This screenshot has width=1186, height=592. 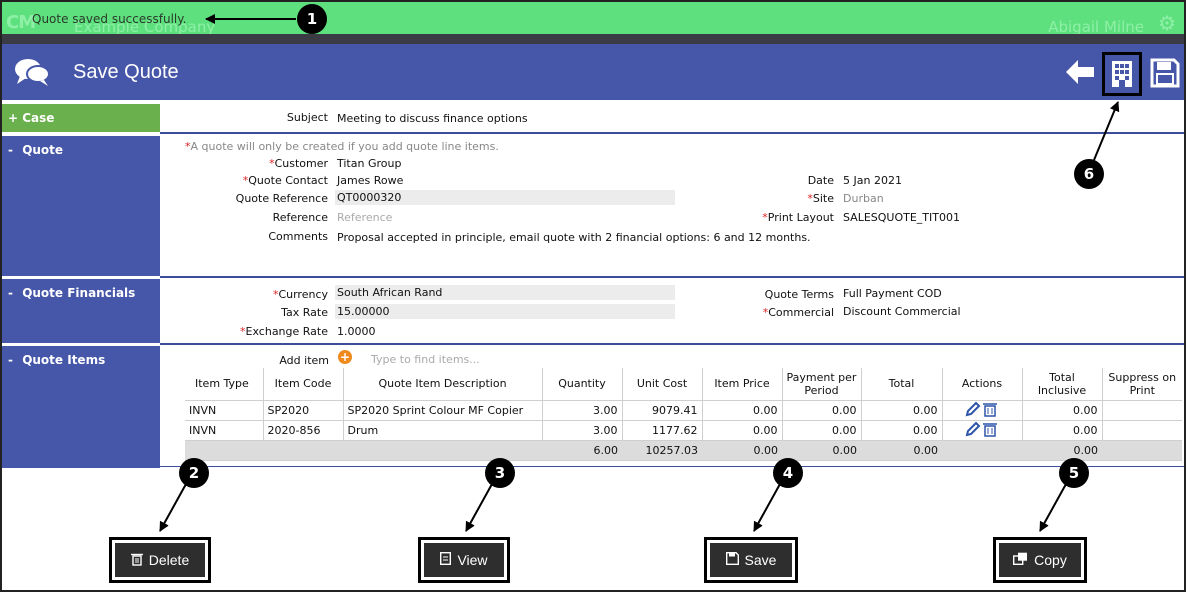 I want to click on callout-badge: 5, so click(x=1074, y=473).